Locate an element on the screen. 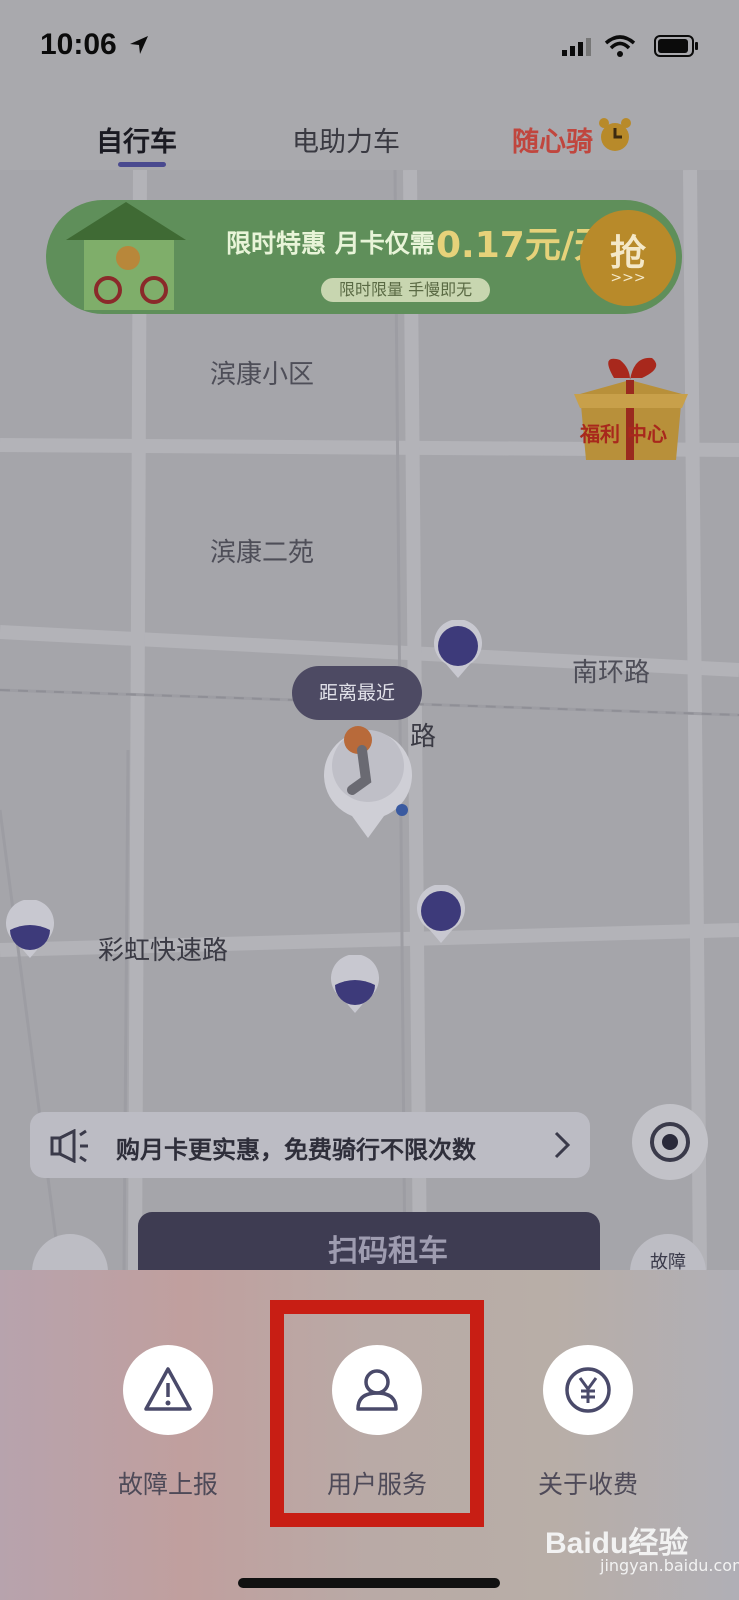  map-label-binkang-xiaoqu: 滨康小区 is located at coordinates (262, 375).